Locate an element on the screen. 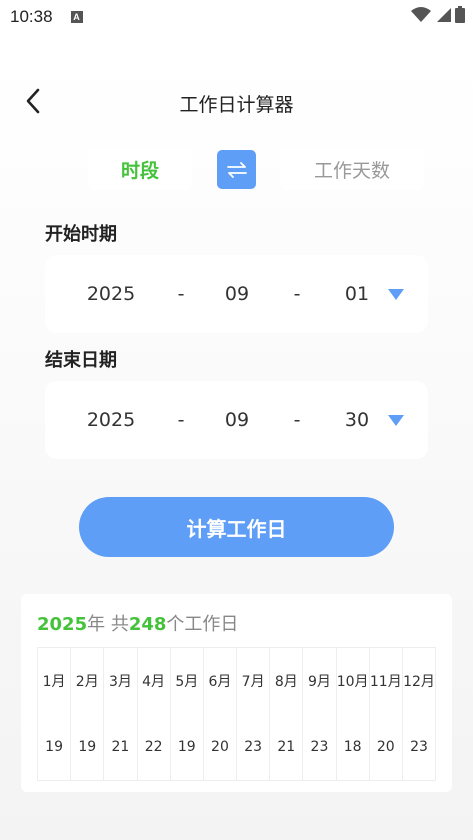 The height and width of the screenshot is (840, 473). status-bar: 10:38 A is located at coordinates (236, 17).